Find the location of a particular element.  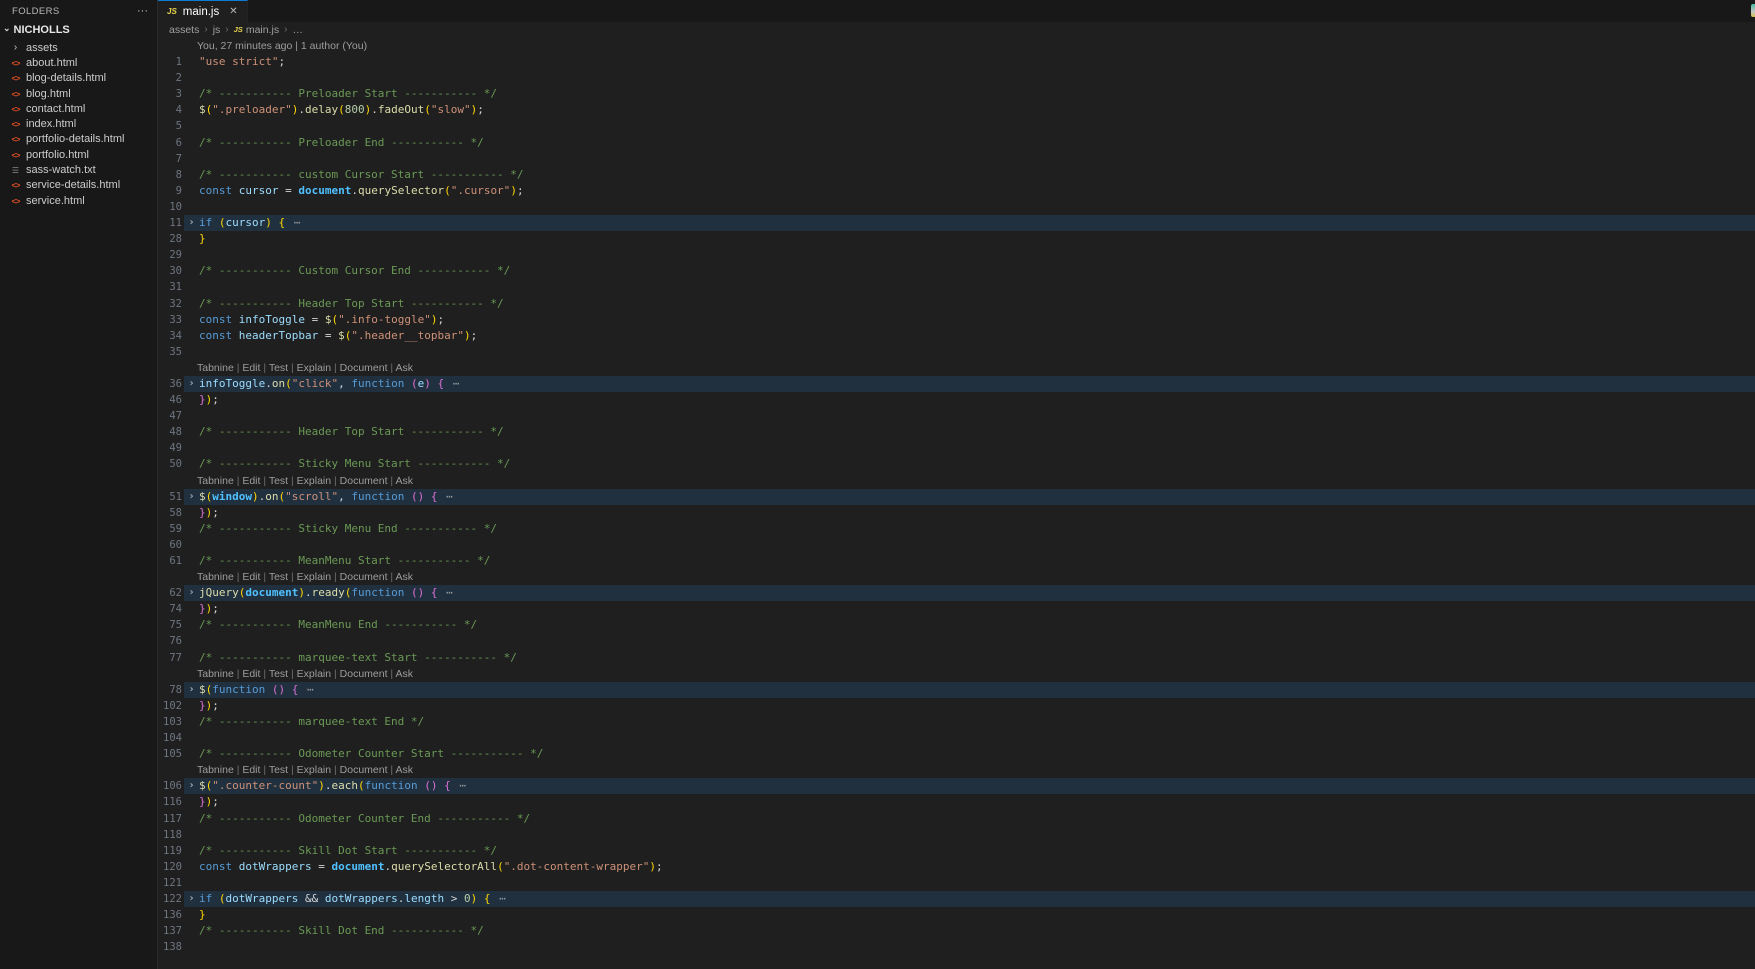

sidebar-item-portfolio-details-html: <> portfolio-details.html is located at coordinates (78, 139).